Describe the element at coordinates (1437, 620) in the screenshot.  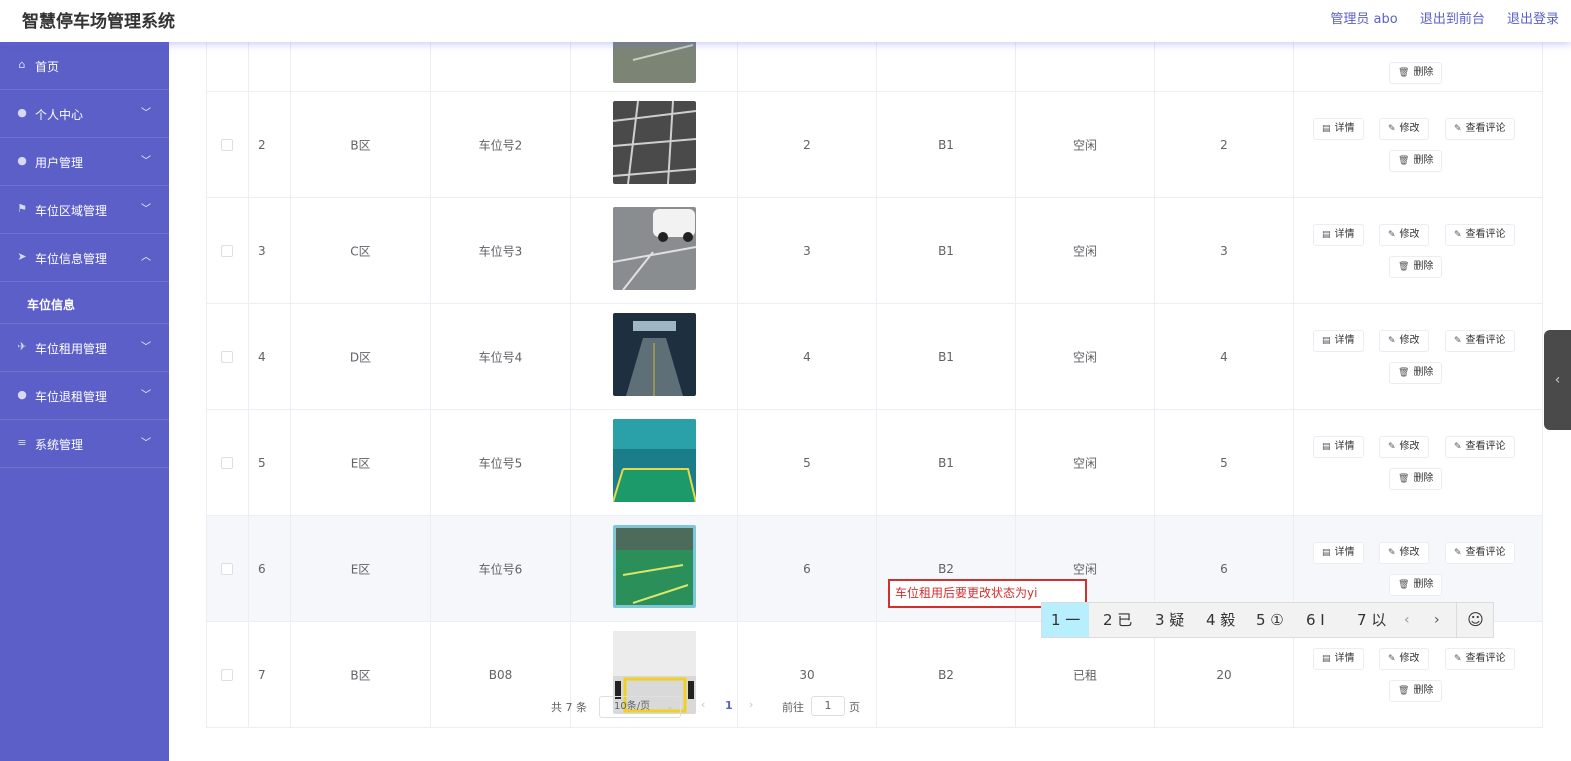
I see `ime-next-icon: ›` at that location.